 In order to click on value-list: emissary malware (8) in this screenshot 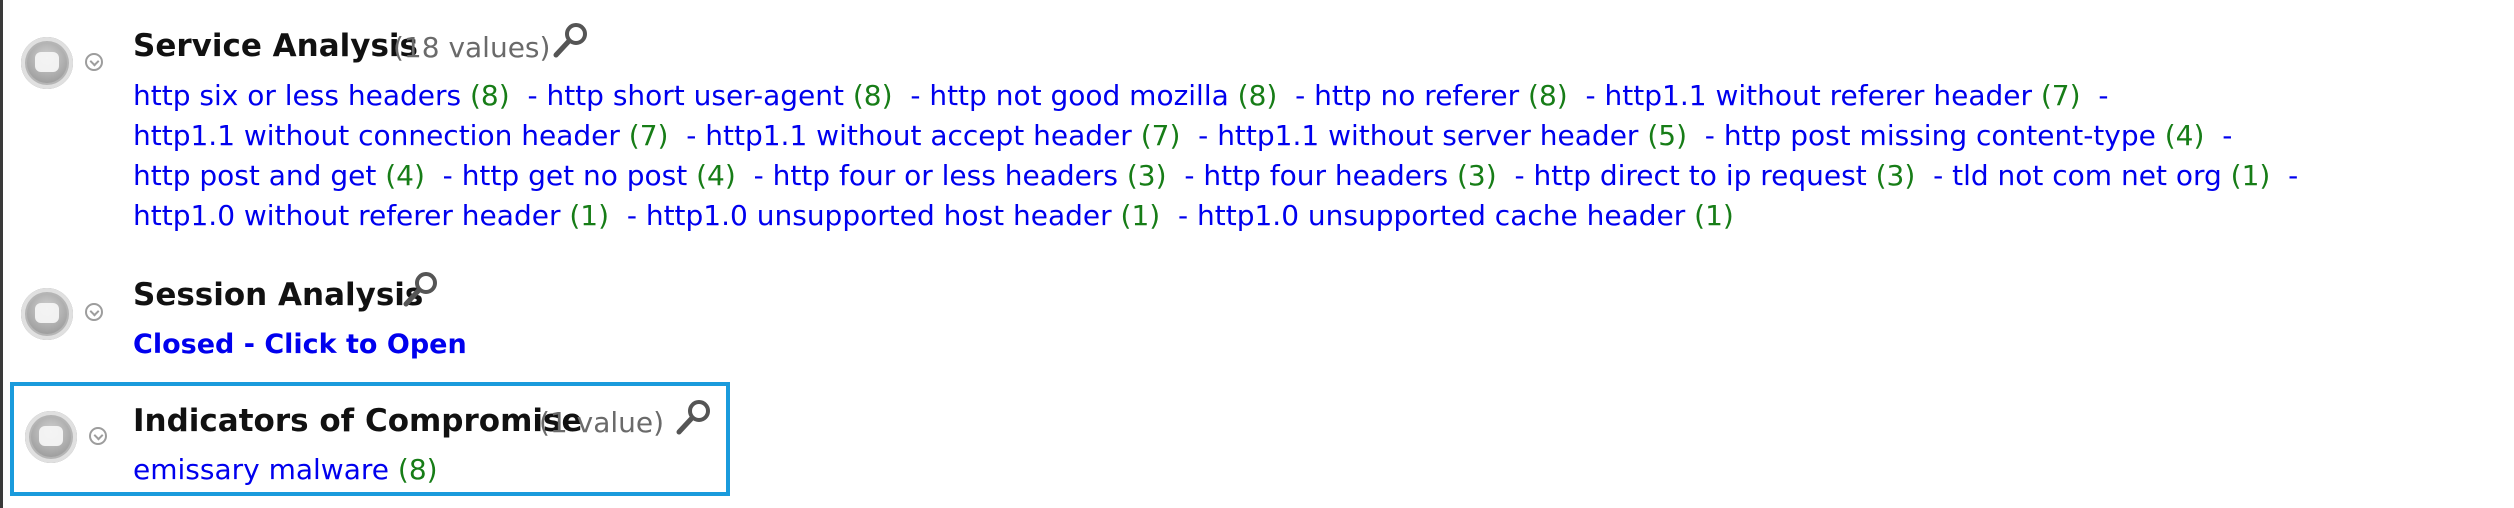, I will do `click(428, 470)`.